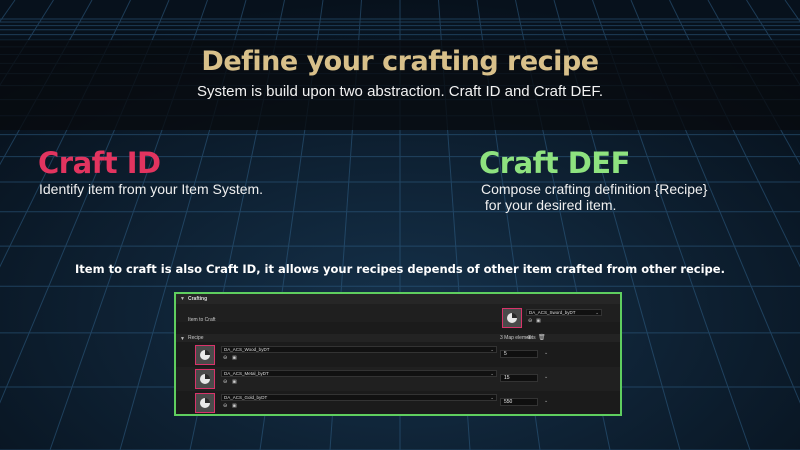 The image size is (800, 450). I want to click on quantity-input: 550, so click(519, 402).